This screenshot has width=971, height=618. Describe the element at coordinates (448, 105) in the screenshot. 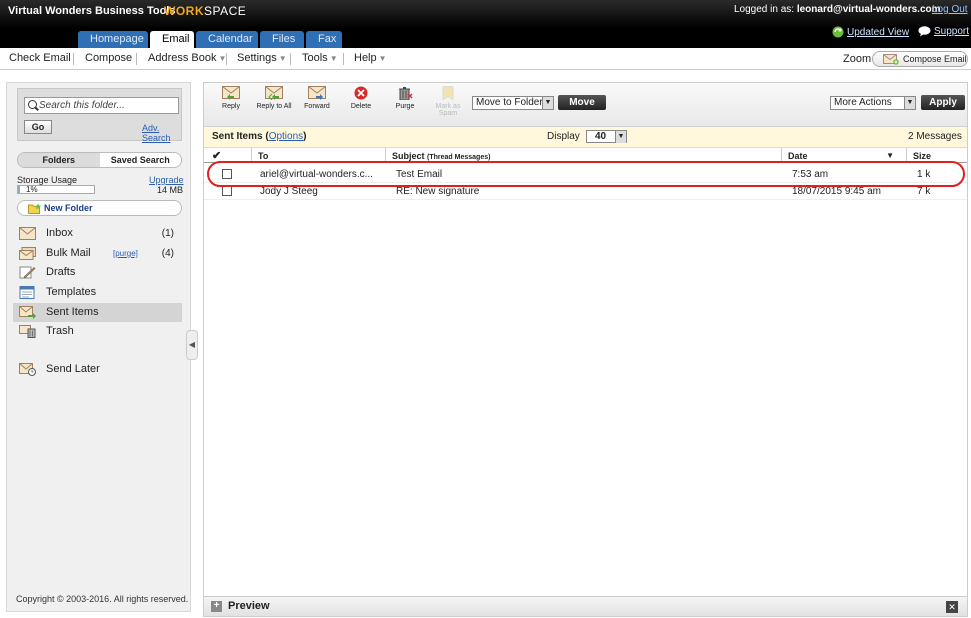

I see `mark-as-spam-button: Mark as Spam` at that location.